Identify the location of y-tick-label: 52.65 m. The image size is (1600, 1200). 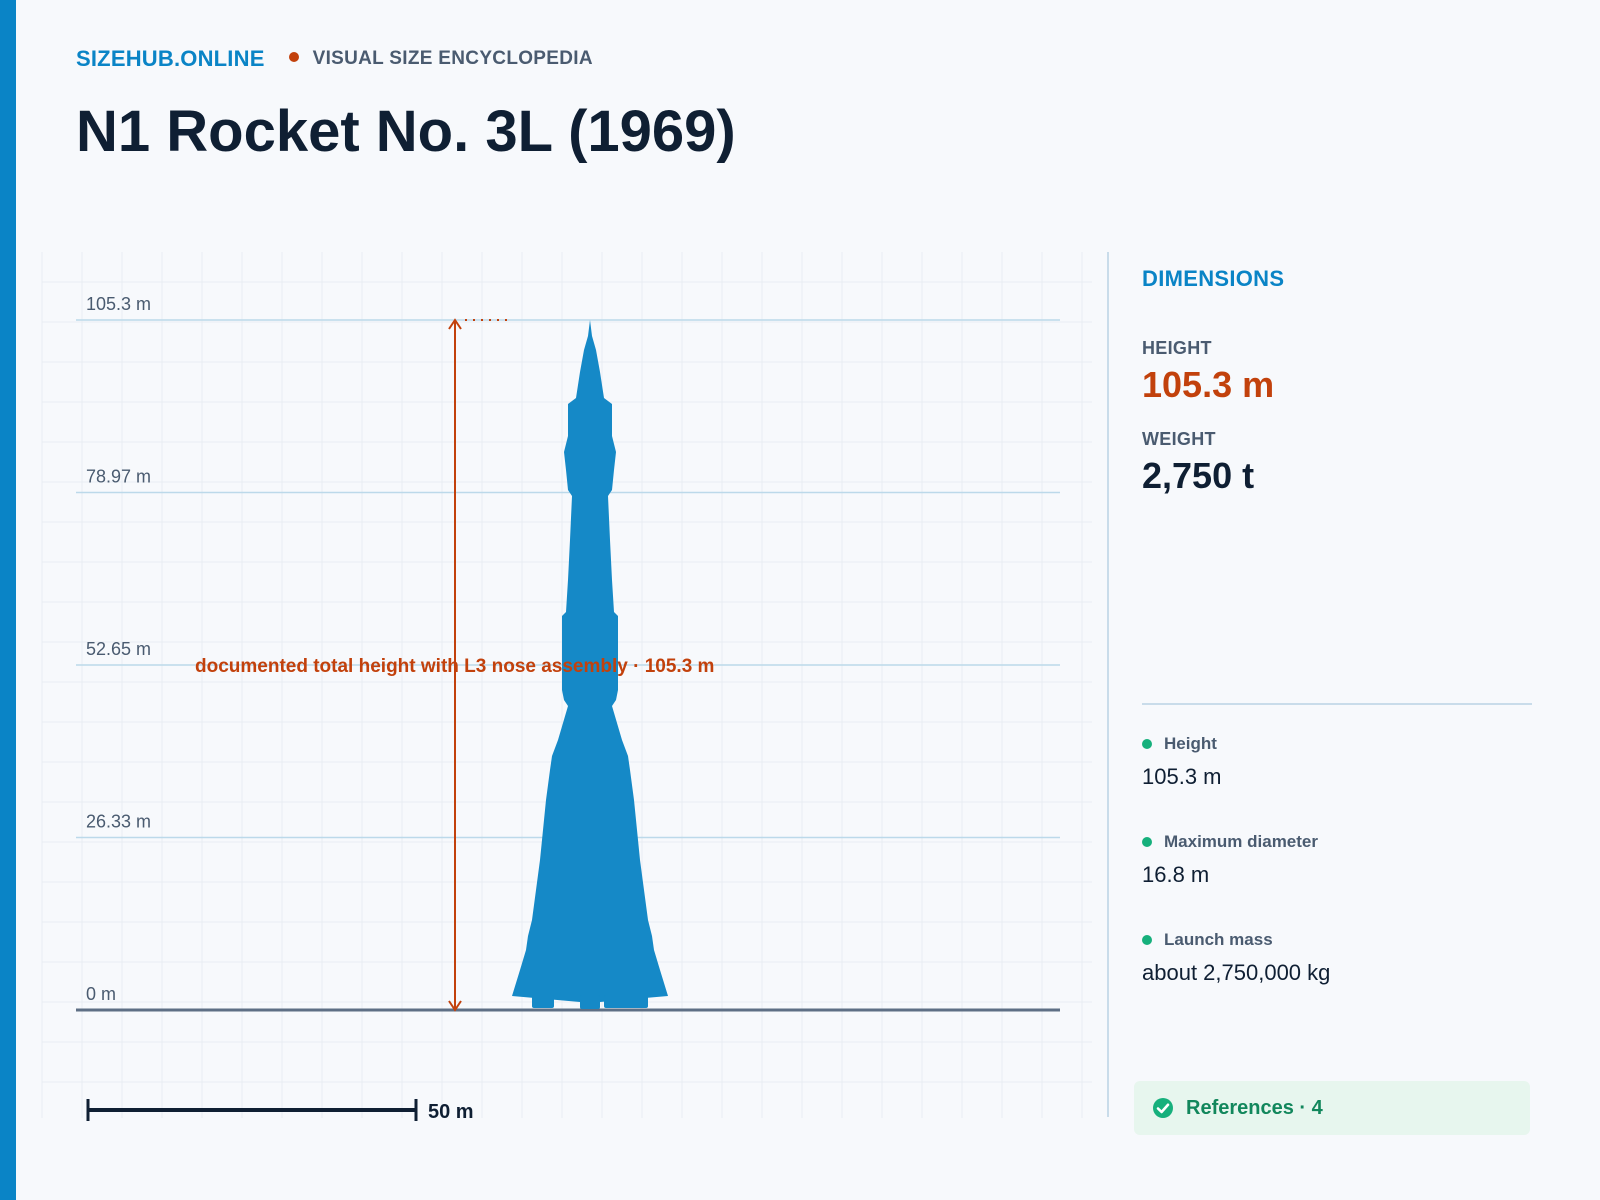
(118, 649).